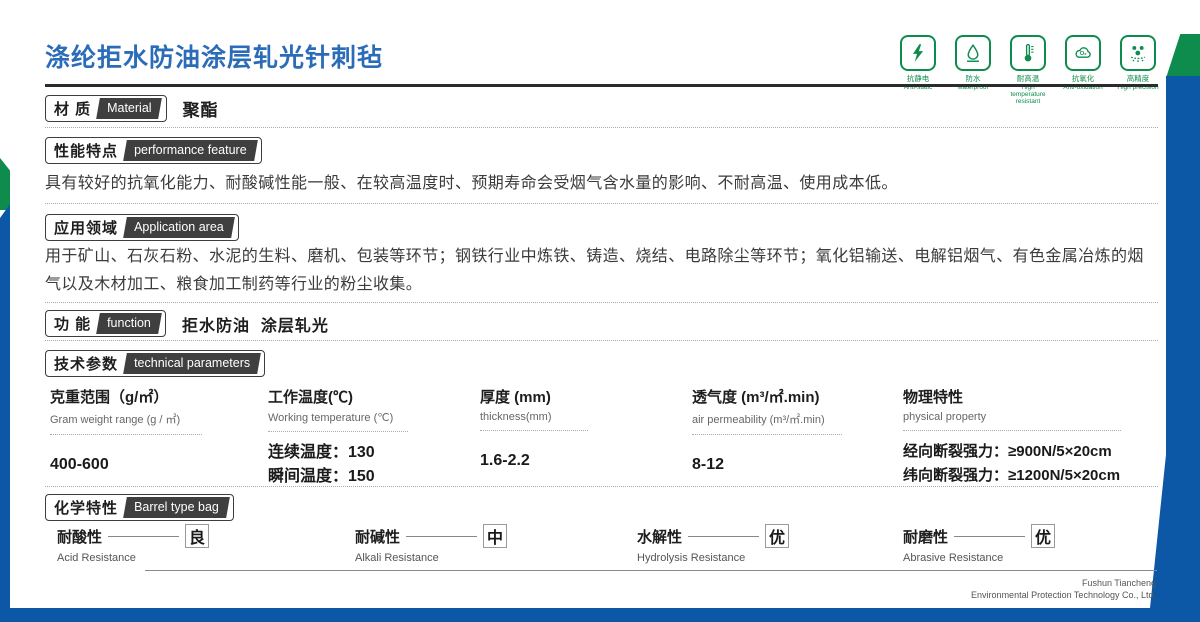 Image resolution: width=1200 pixels, height=622 pixels. What do you see at coordinates (918, 78) in the screenshot?
I see `feature-badge-label-zh: 抗静电` at bounding box center [918, 78].